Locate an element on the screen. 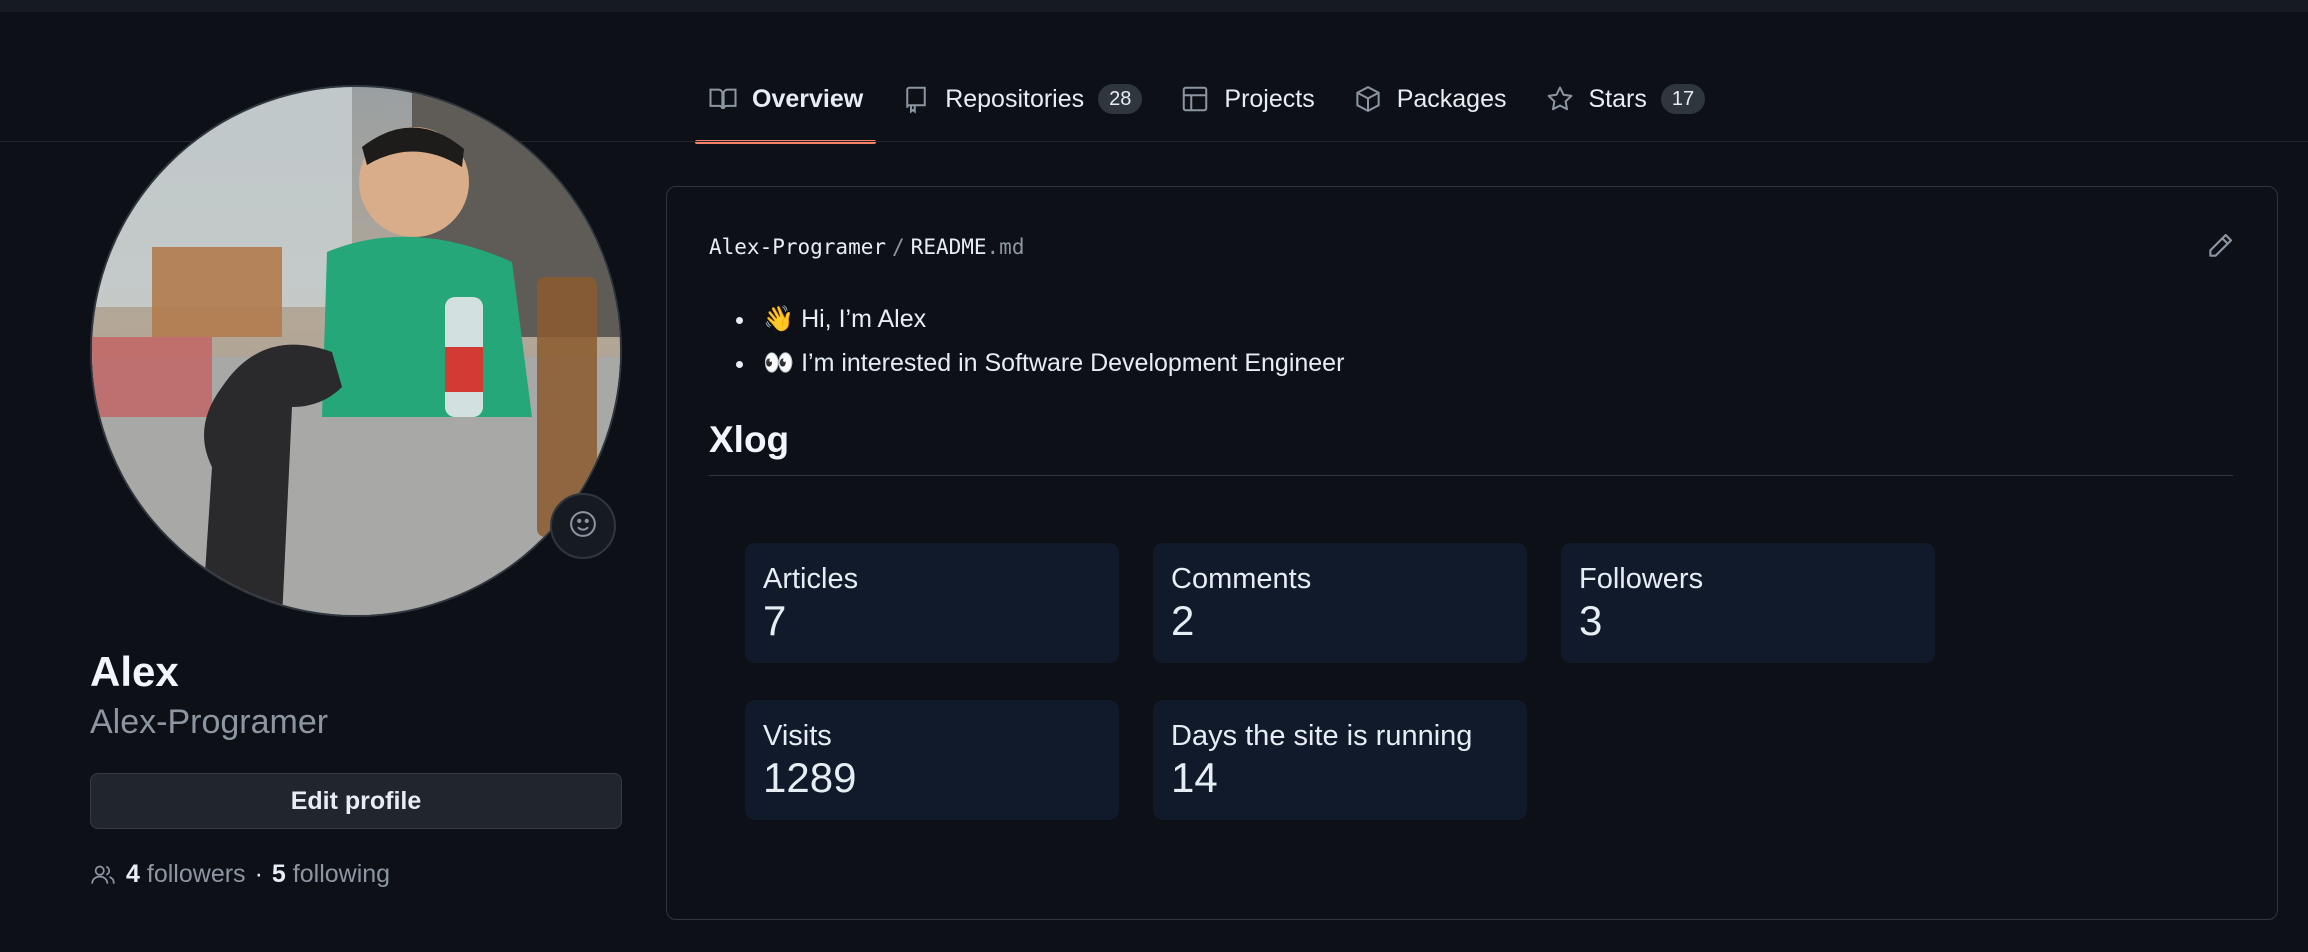 This screenshot has width=2308, height=952. stat-card-comments: Comments 2 is located at coordinates (1340, 603).